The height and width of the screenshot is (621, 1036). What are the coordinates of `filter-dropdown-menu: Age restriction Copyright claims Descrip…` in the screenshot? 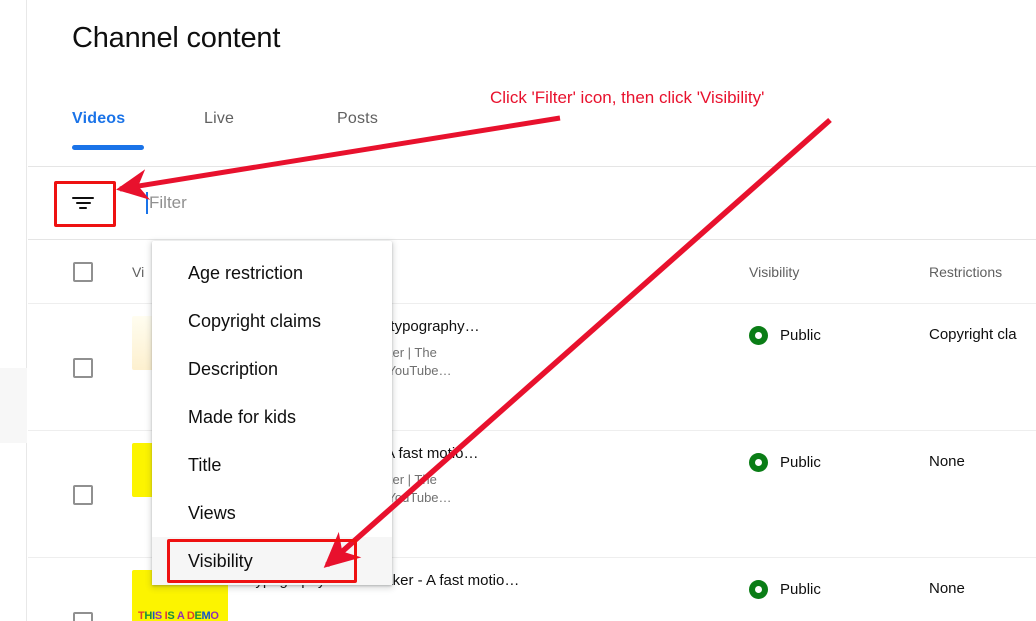 It's located at (272, 413).